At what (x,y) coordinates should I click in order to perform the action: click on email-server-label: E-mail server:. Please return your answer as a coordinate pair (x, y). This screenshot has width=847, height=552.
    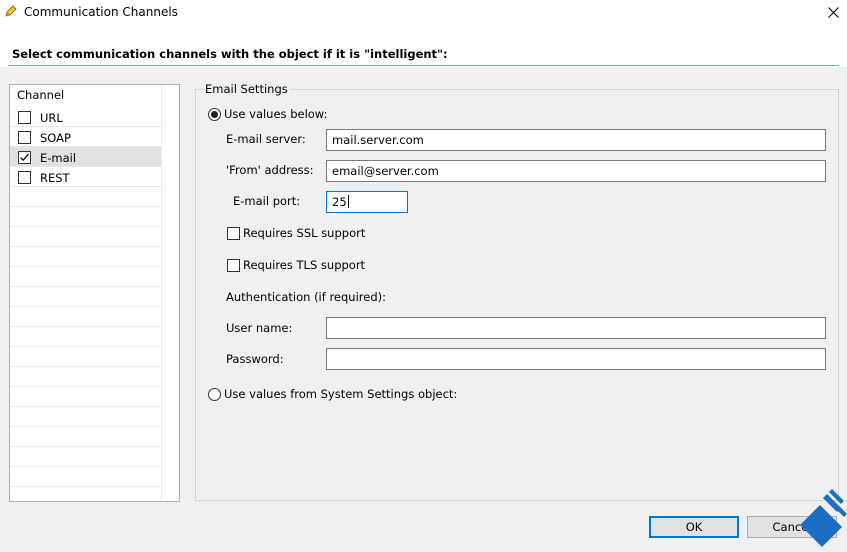
    Looking at the image, I should click on (266, 139).